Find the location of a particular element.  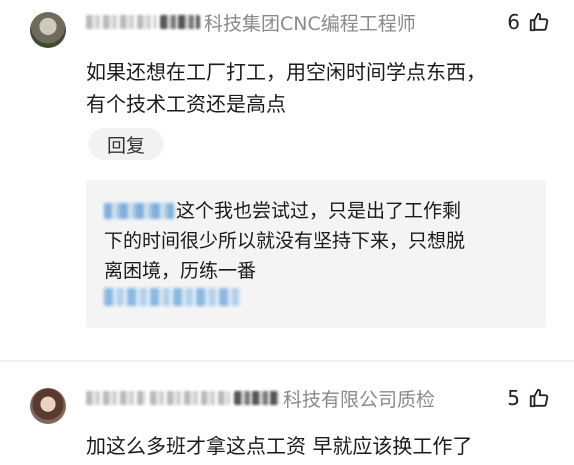

like-control: 5 is located at coordinates (528, 398).